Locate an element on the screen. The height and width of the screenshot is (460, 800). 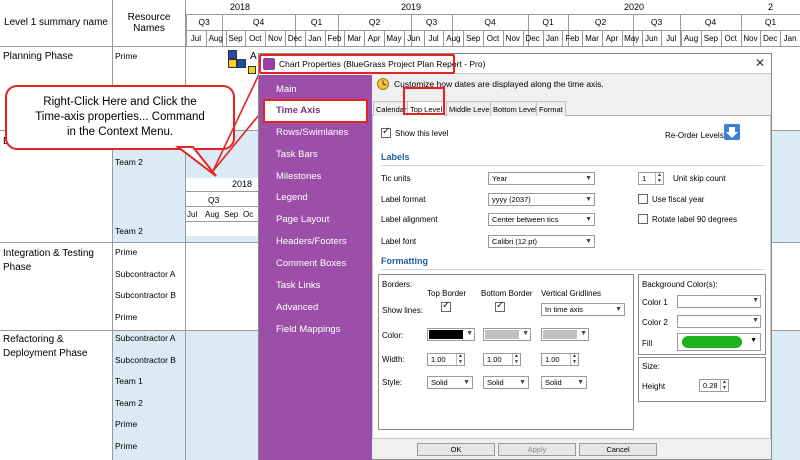
mini-year: 2018 is located at coordinates (242, 184).